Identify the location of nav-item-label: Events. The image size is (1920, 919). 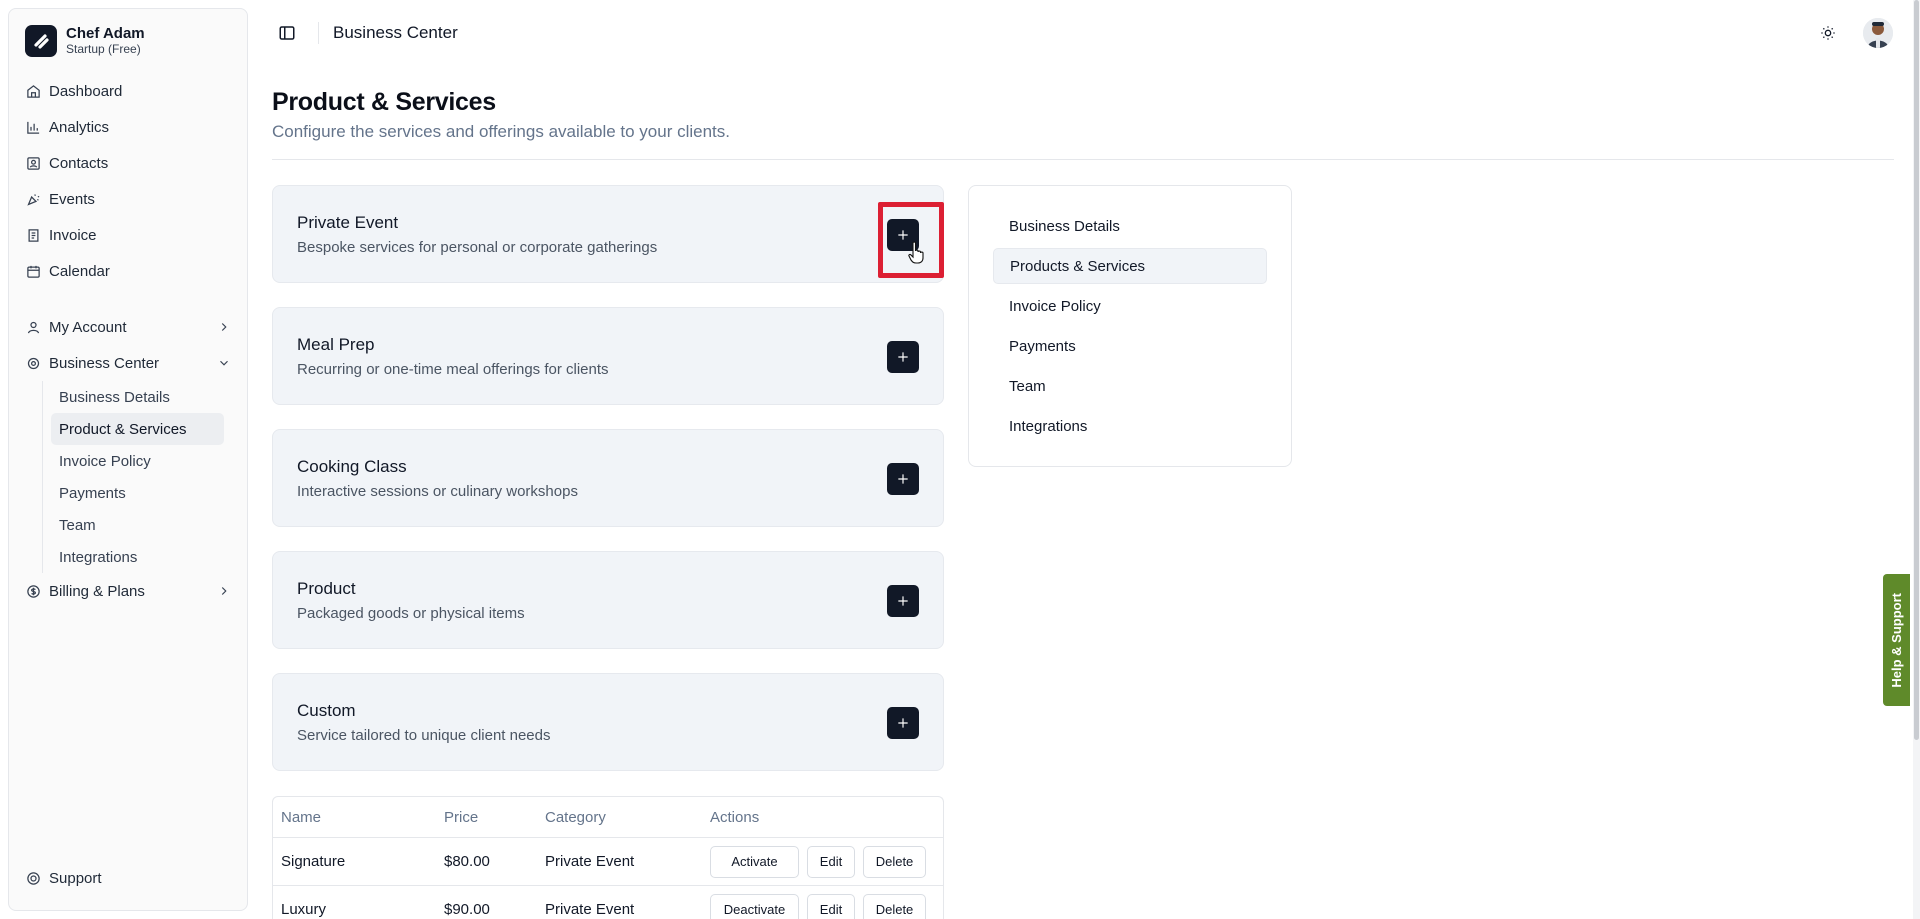
(72, 199).